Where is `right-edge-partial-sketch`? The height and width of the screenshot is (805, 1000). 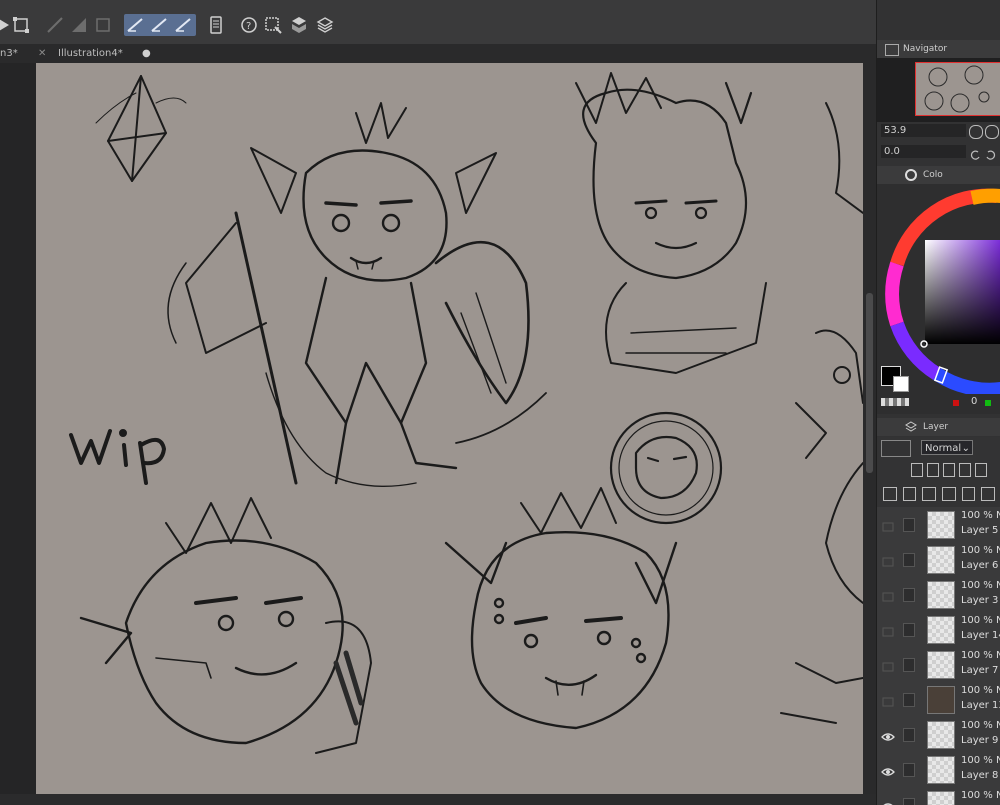
right-edge-partial-sketch is located at coordinates (821, 413).